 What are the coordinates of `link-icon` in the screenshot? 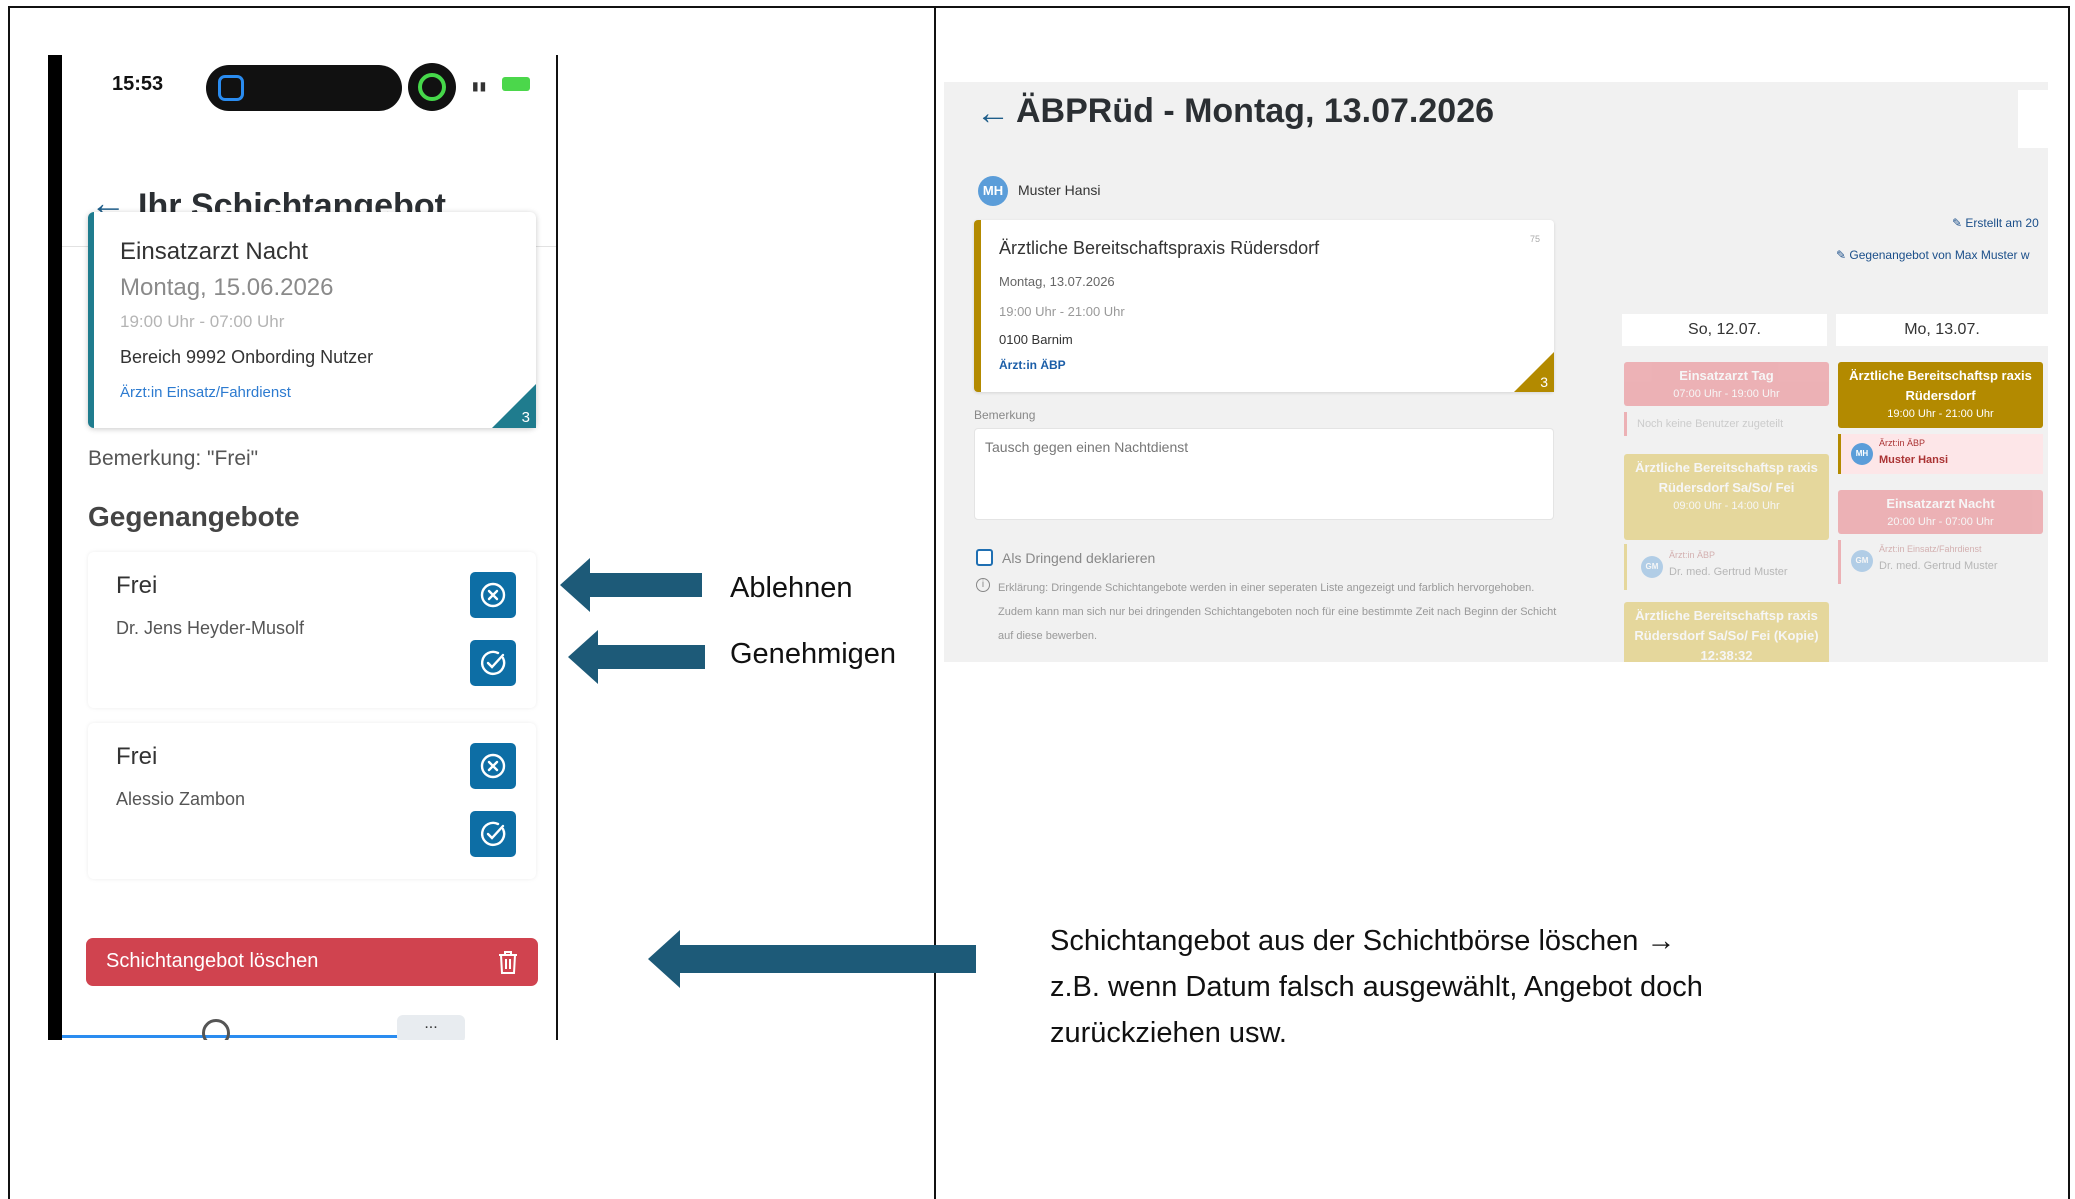 It's located at (432, 87).